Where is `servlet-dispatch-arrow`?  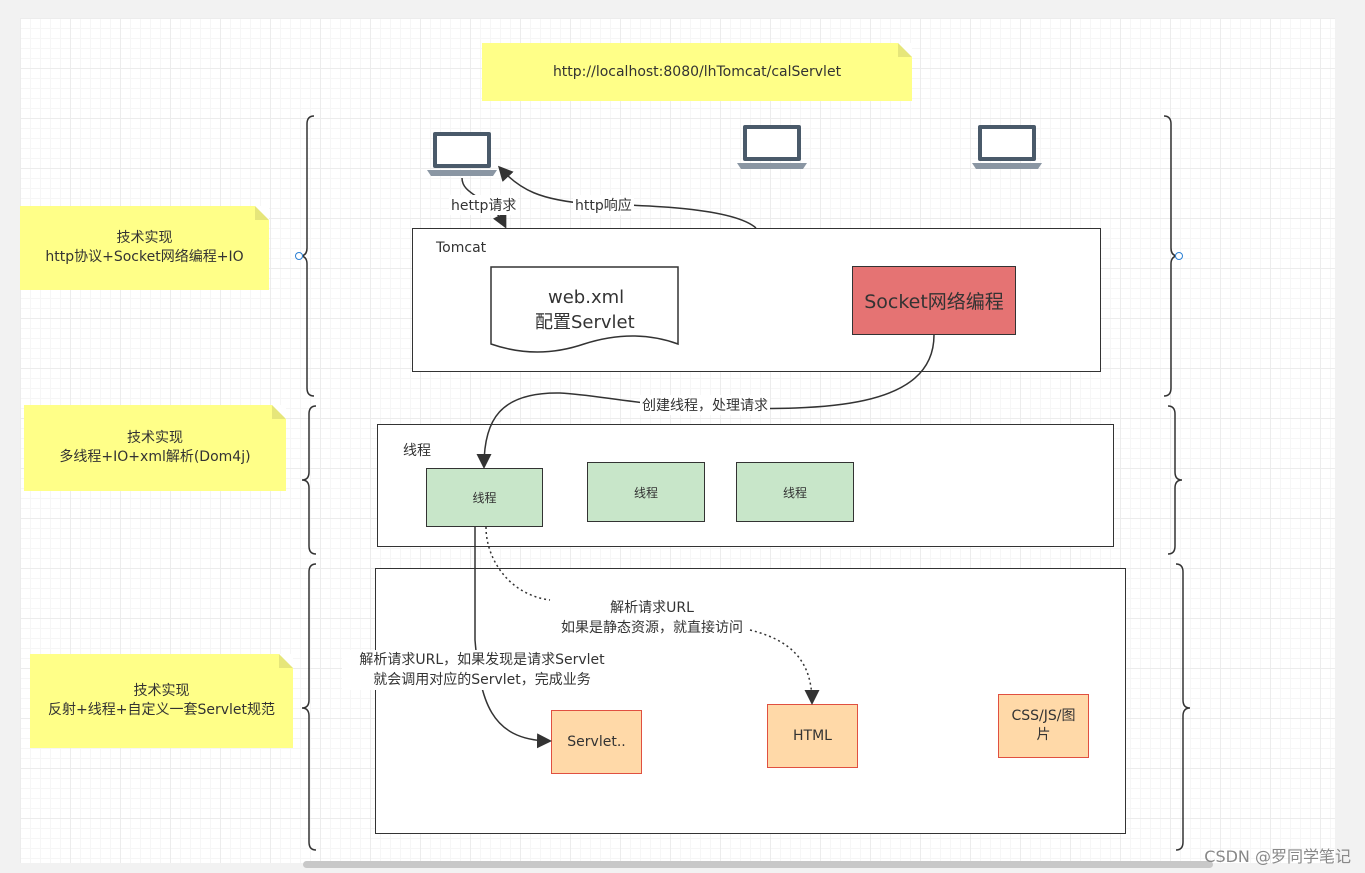
servlet-dispatch-arrow is located at coordinates (513, 638).